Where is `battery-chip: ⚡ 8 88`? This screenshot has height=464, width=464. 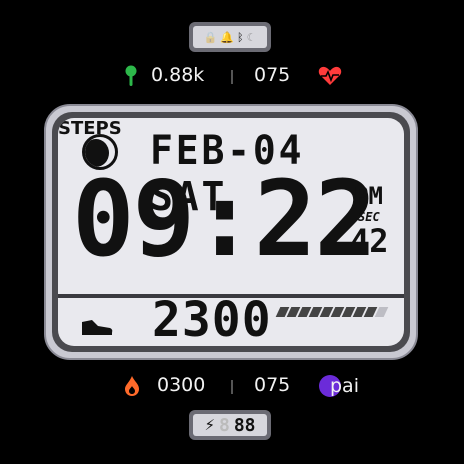 battery-chip: ⚡ 8 88 is located at coordinates (230, 425).